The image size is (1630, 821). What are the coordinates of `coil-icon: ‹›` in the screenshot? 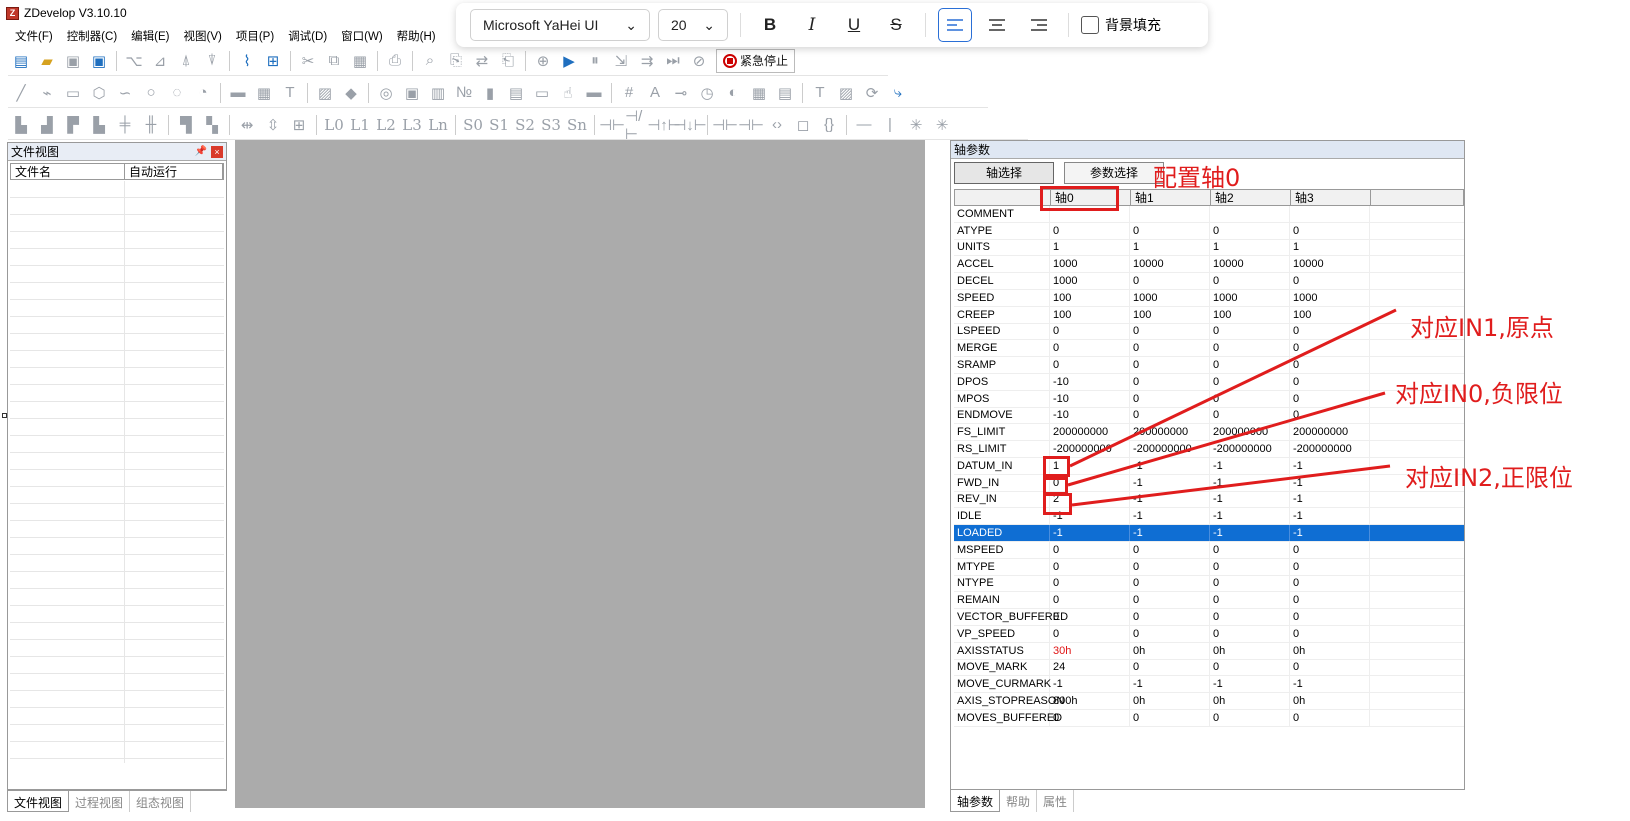 It's located at (777, 125).